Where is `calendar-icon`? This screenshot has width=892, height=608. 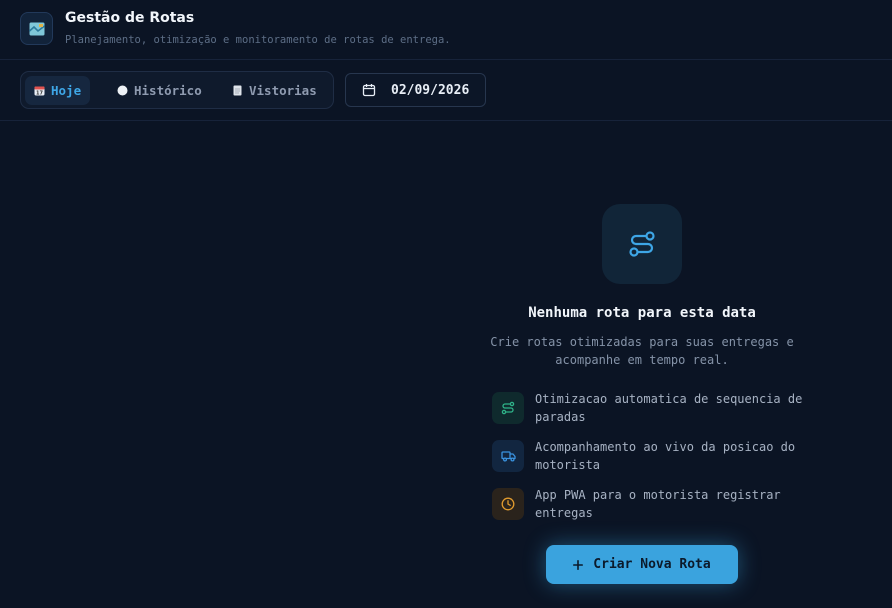 calendar-icon is located at coordinates (369, 90).